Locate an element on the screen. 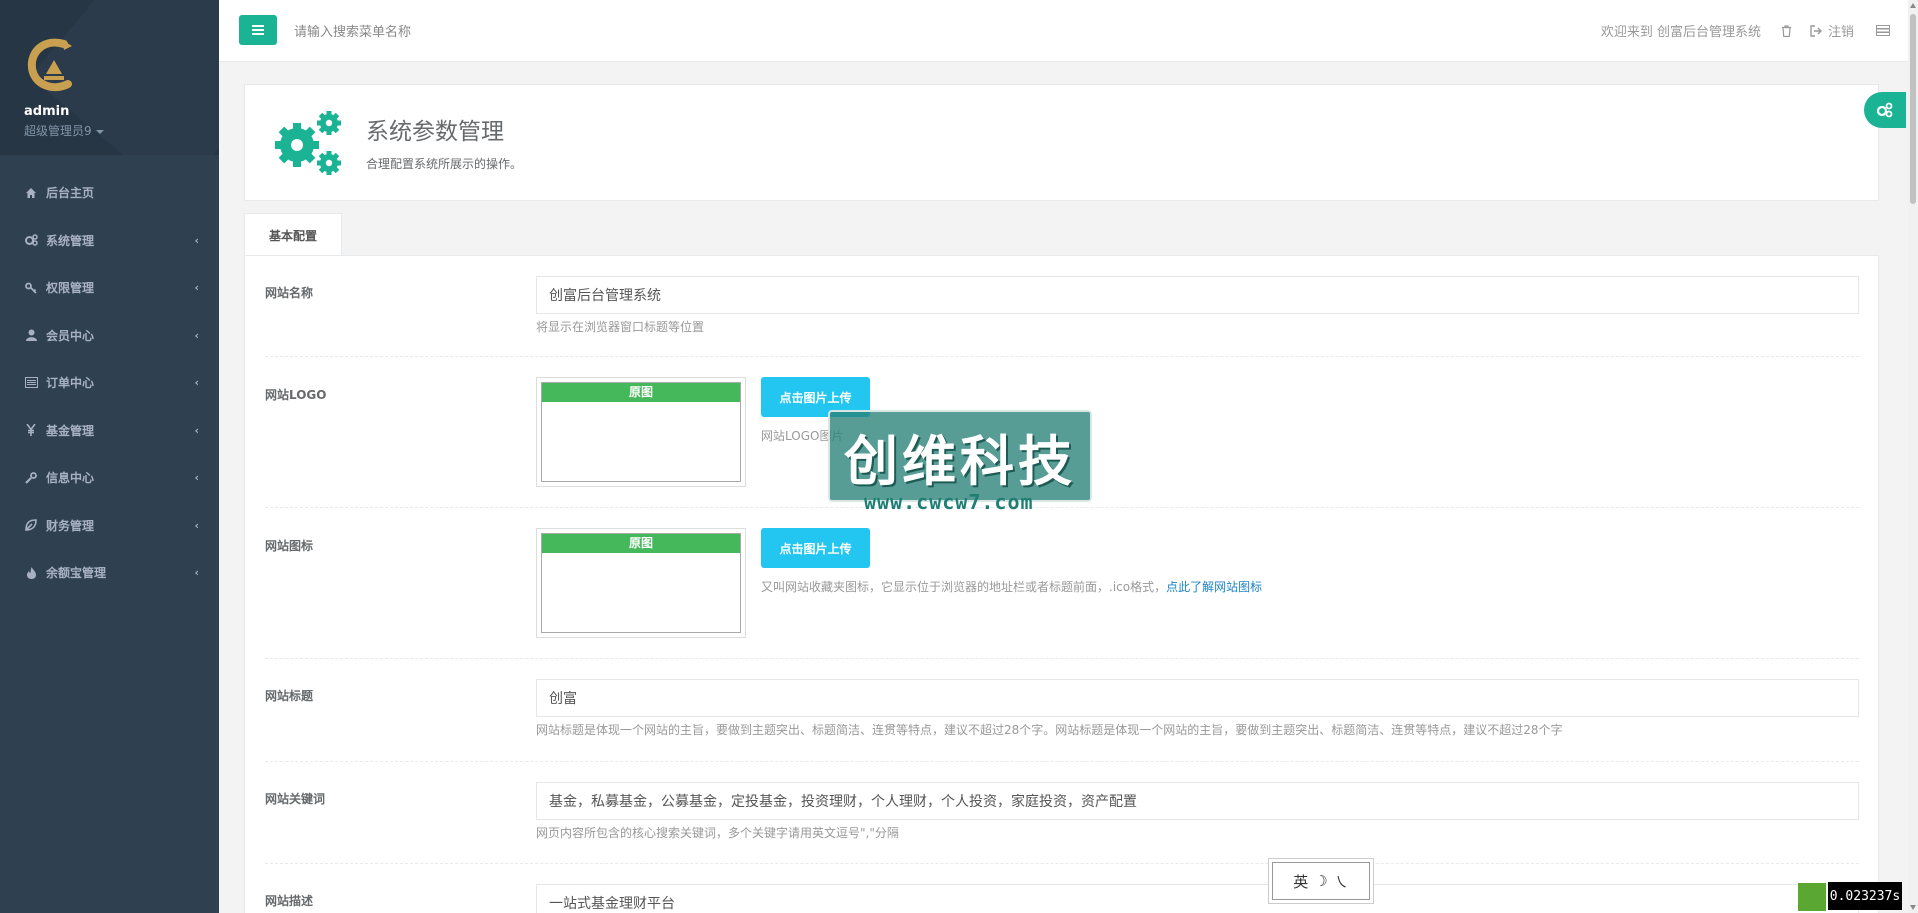 The width and height of the screenshot is (1918, 913). form-row-site-name: 网站名称 创富后台管理系统 将显示在浏览器窗口标题等位置 is located at coordinates (1062, 306).